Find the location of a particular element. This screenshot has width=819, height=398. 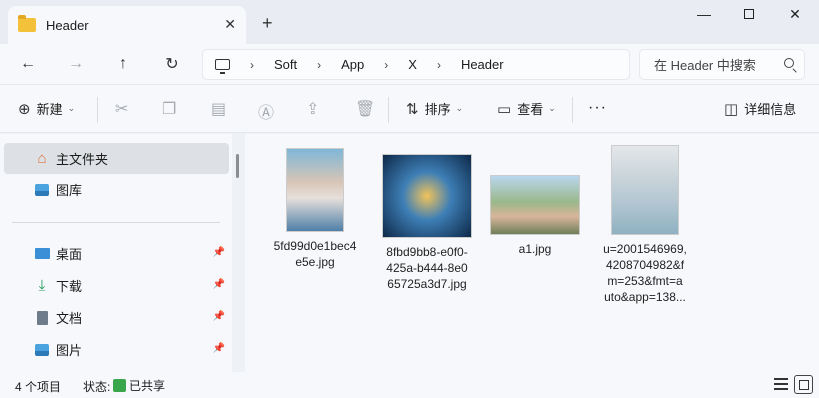

share-icon: ⇪ is located at coordinates (313, 109).